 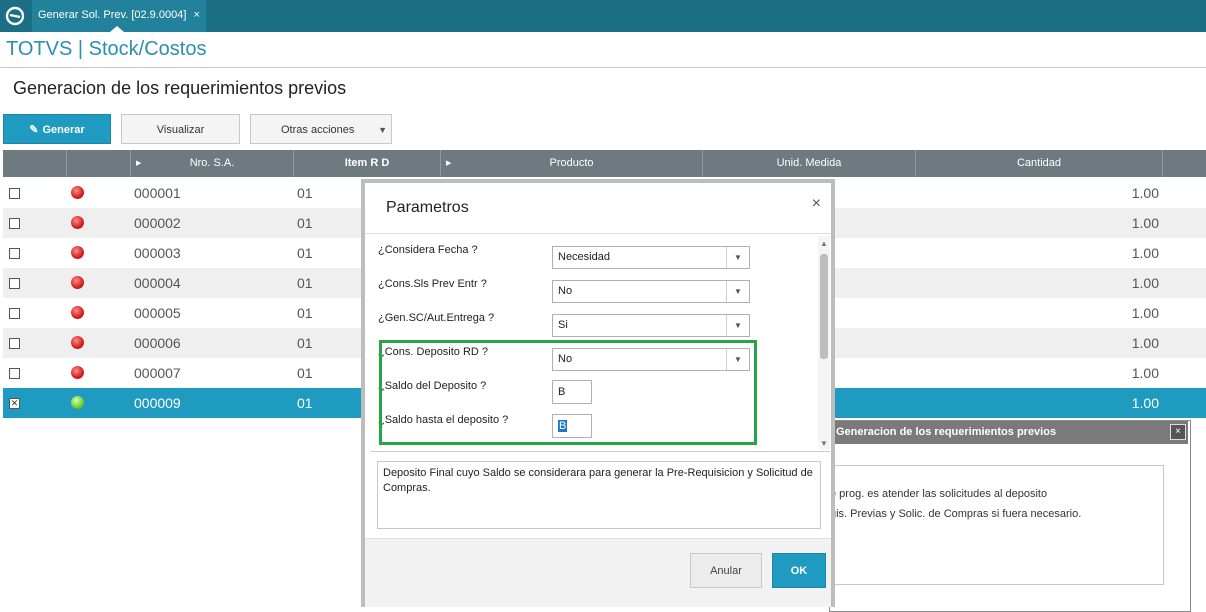 What do you see at coordinates (63, 130) in the screenshot?
I see `generar-label: Generar` at bounding box center [63, 130].